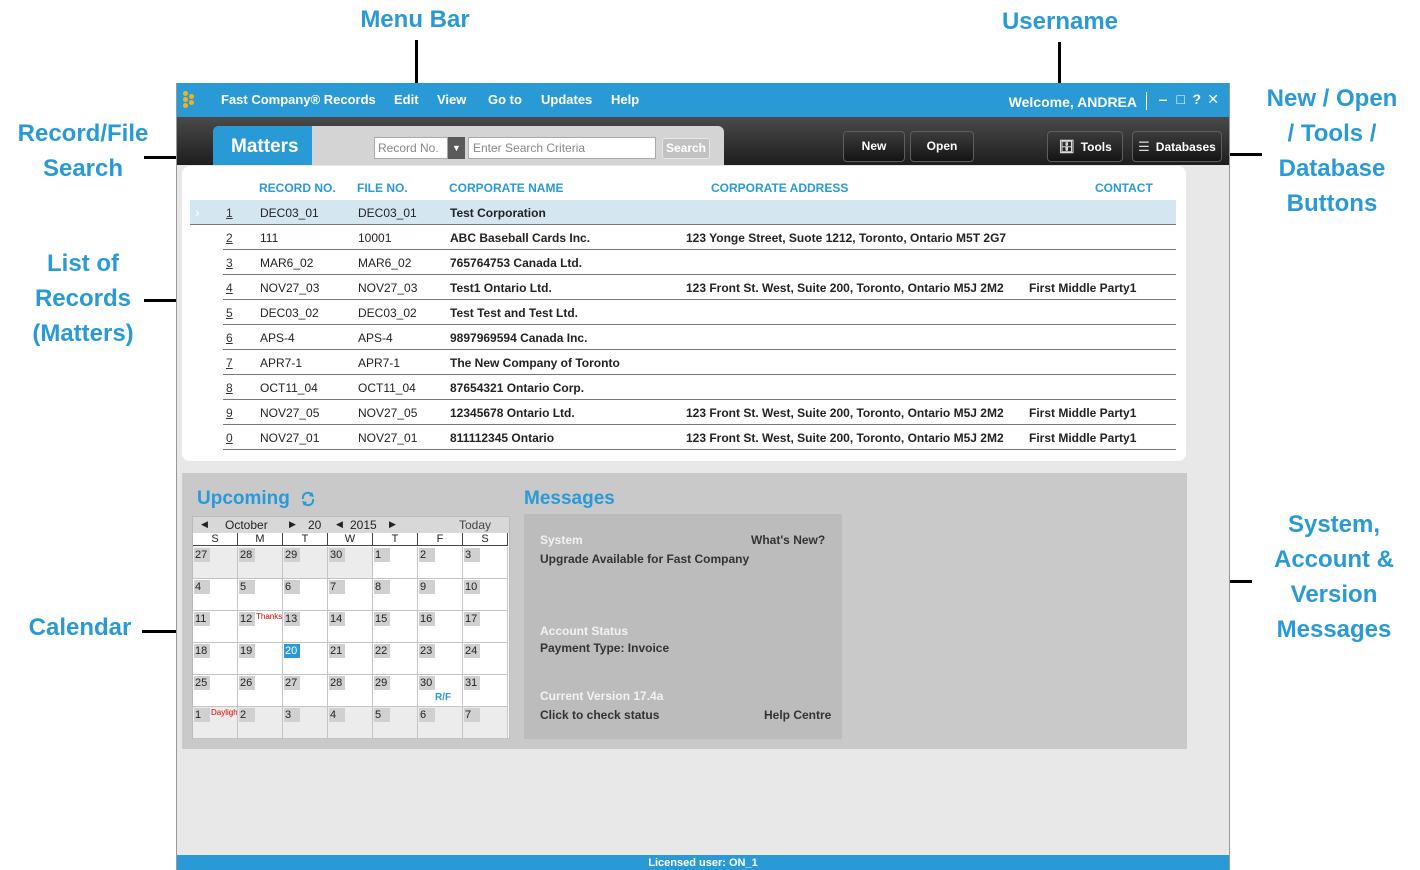 The width and height of the screenshot is (1420, 870). What do you see at coordinates (1163, 99) in the screenshot?
I see `minimize-icon: ‒` at bounding box center [1163, 99].